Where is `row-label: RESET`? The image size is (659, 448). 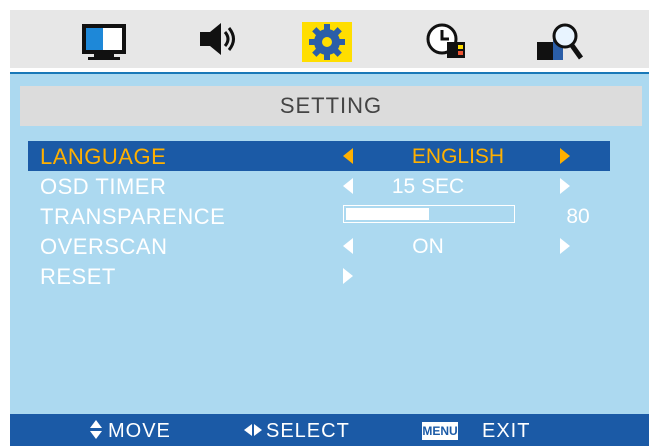
row-label: RESET is located at coordinates (78, 276).